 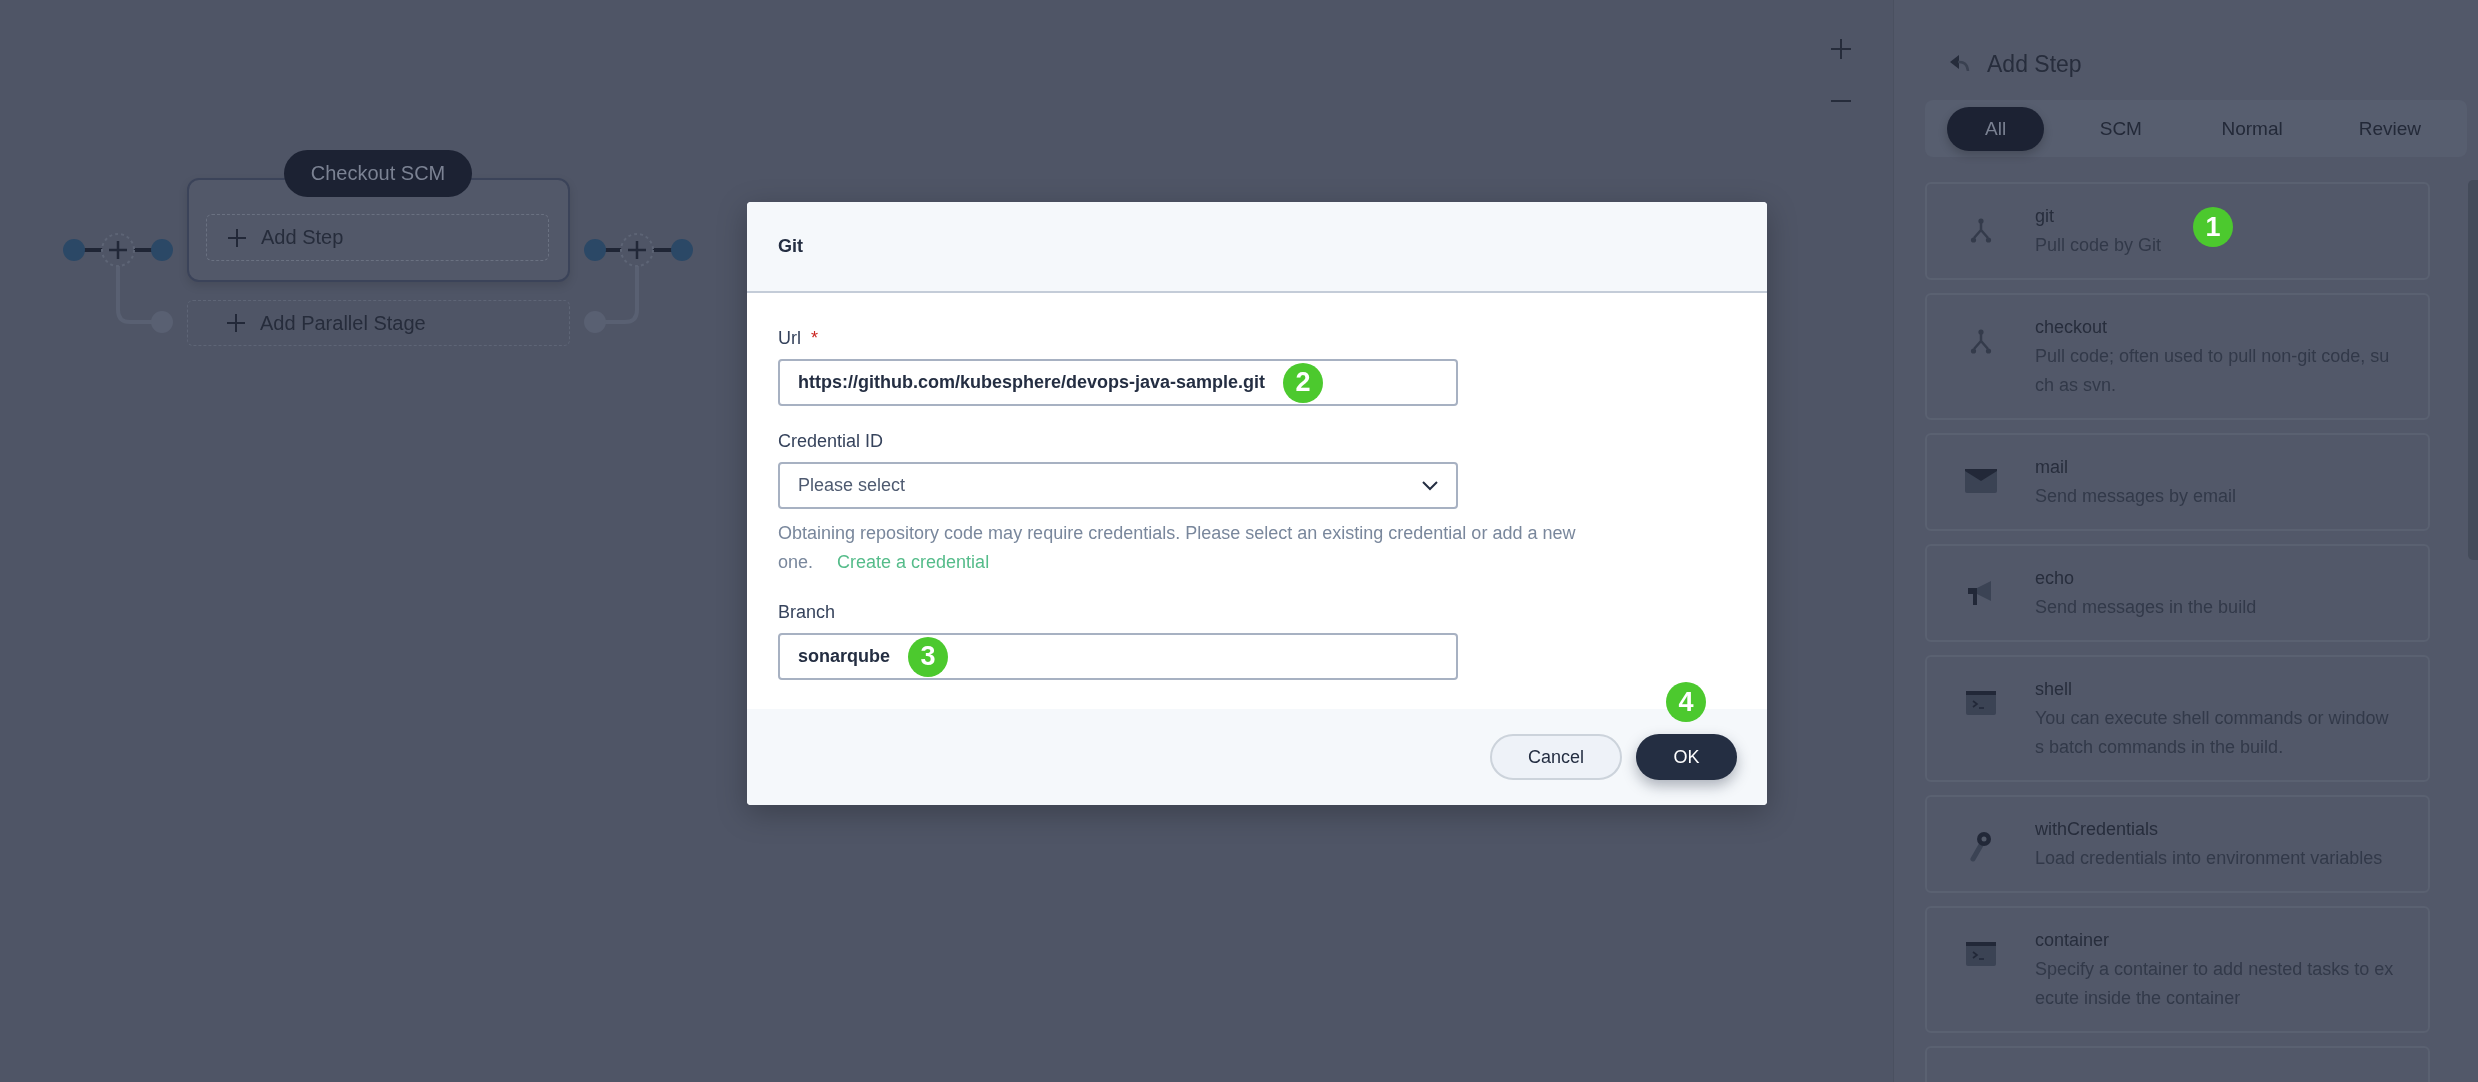 What do you see at coordinates (1118, 656) in the screenshot?
I see `input-field: sonarqube 3` at bounding box center [1118, 656].